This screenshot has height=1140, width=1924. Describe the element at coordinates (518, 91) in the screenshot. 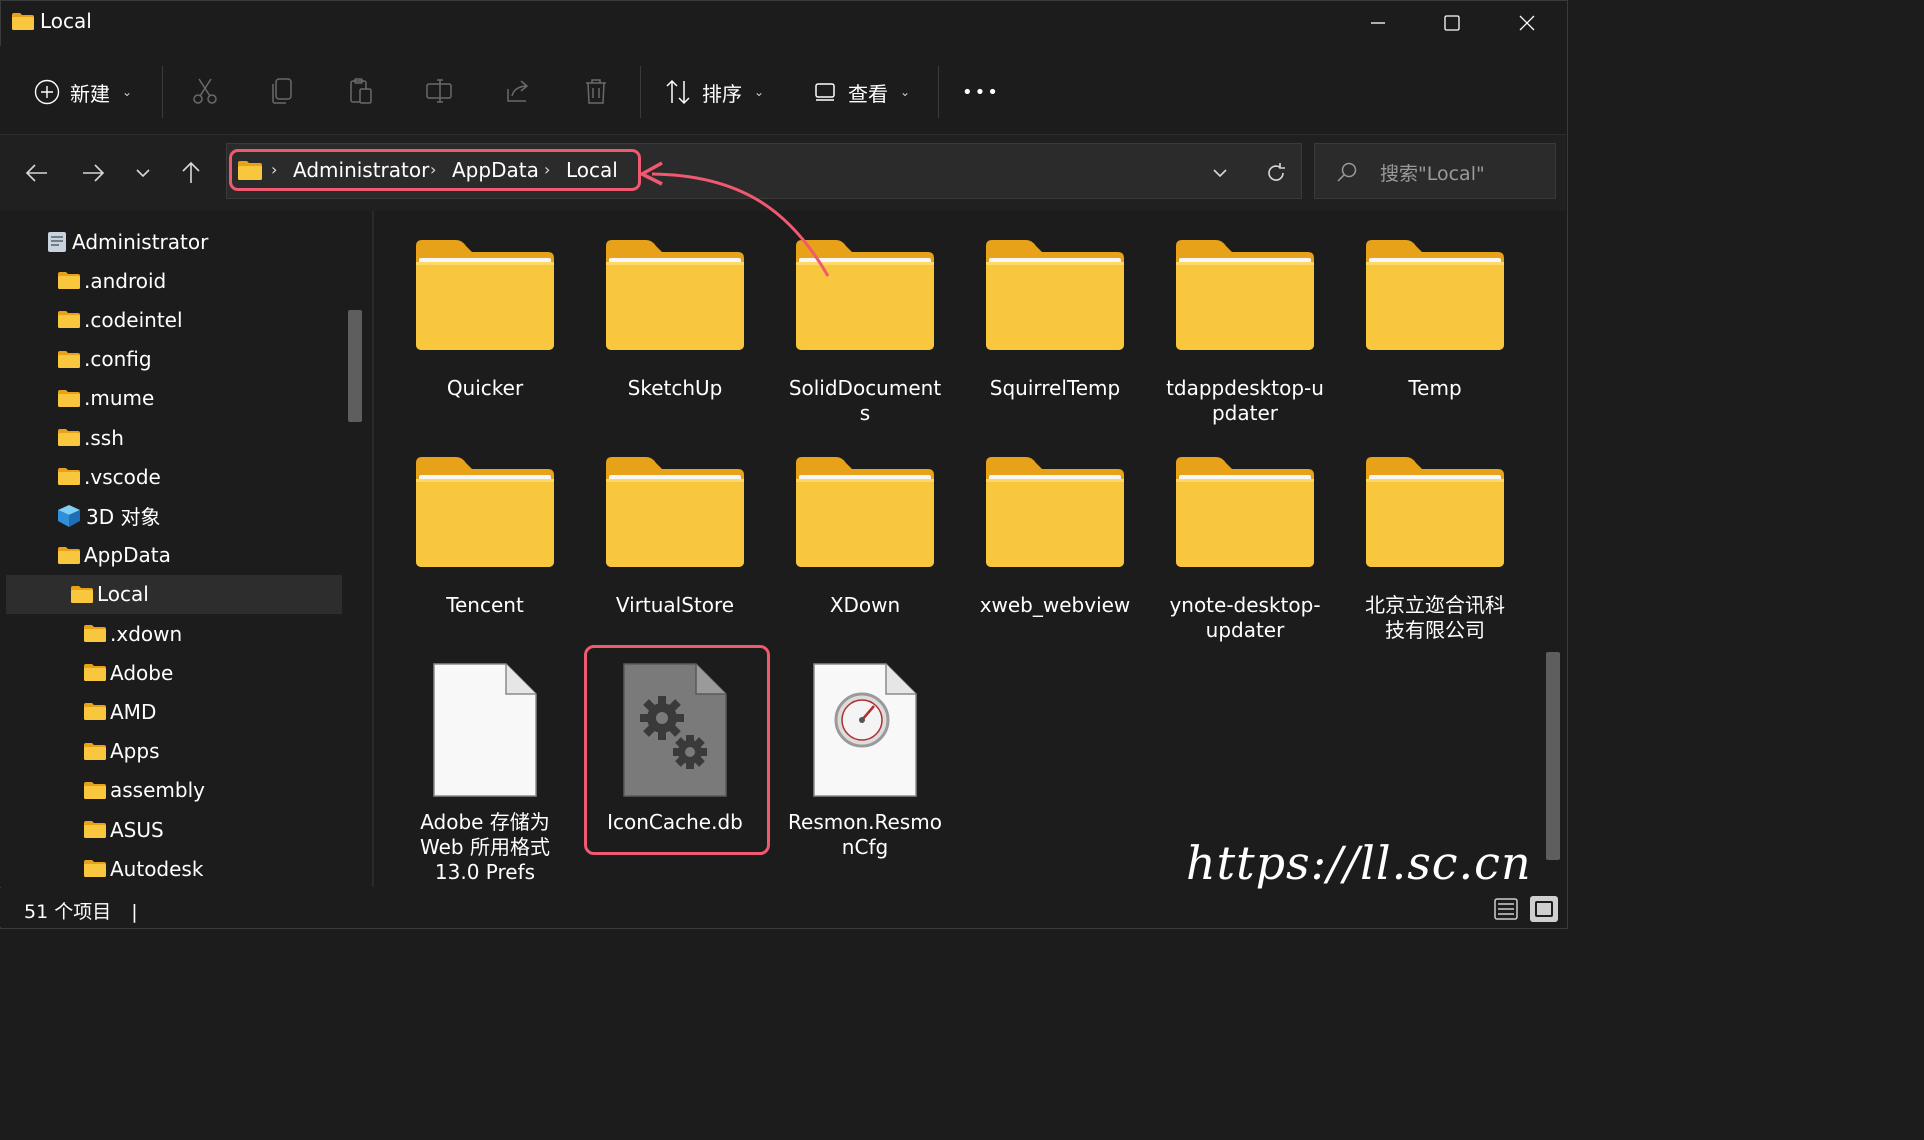

I see `share-button` at that location.